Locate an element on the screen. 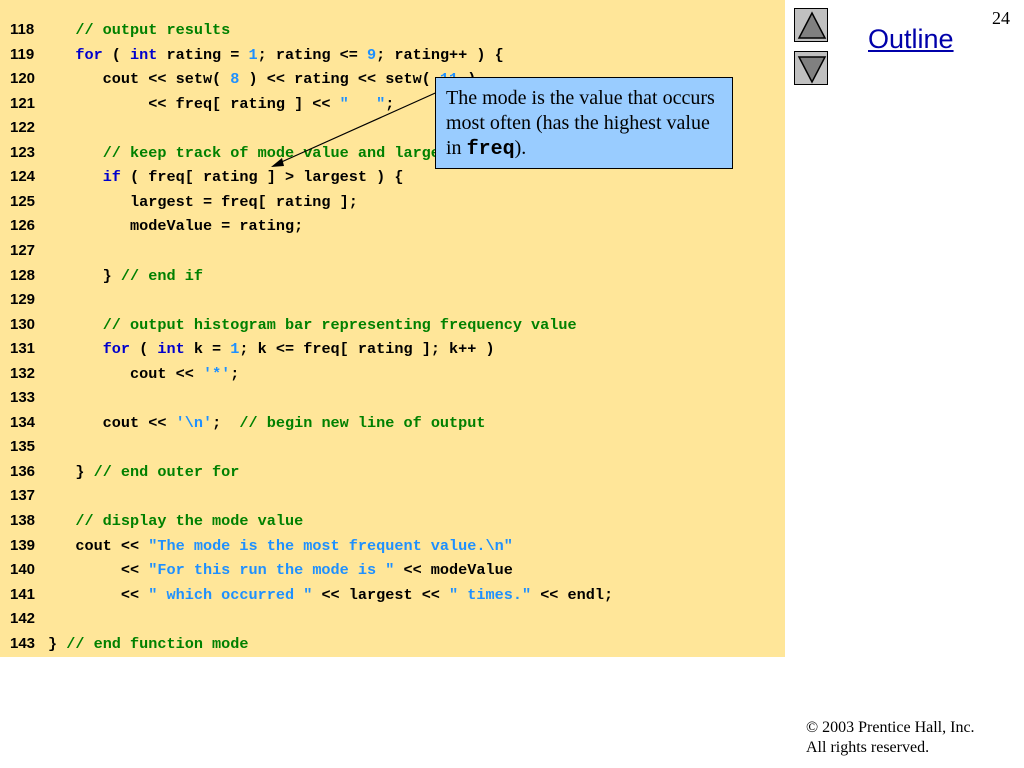 The height and width of the screenshot is (768, 1024). next-slide-button is located at coordinates (811, 68).